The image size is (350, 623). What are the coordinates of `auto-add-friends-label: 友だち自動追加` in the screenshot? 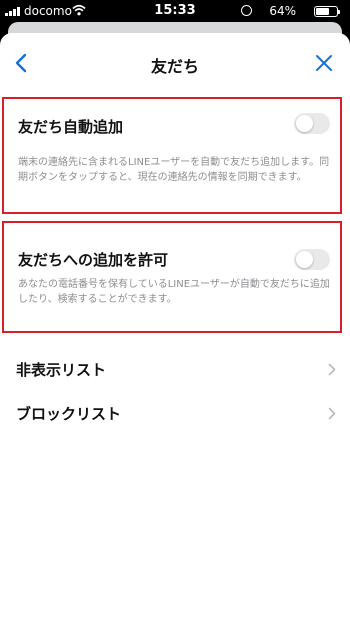 It's located at (71, 127).